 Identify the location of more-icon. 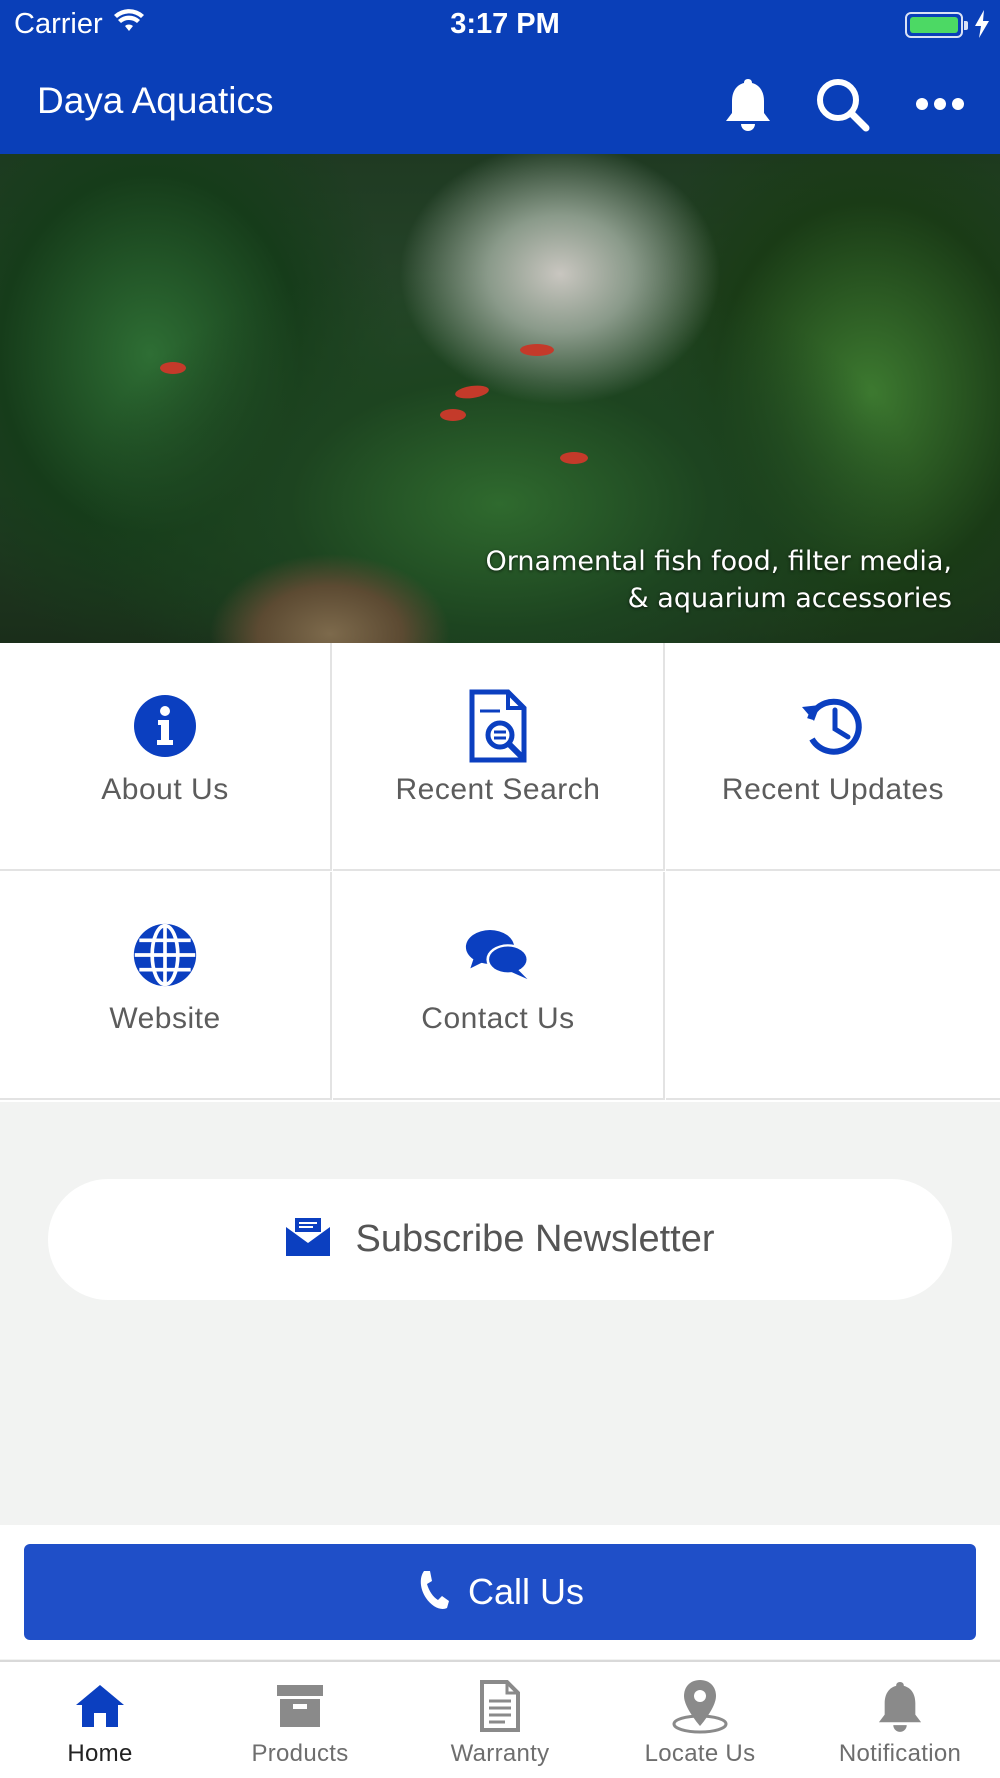
(940, 104).